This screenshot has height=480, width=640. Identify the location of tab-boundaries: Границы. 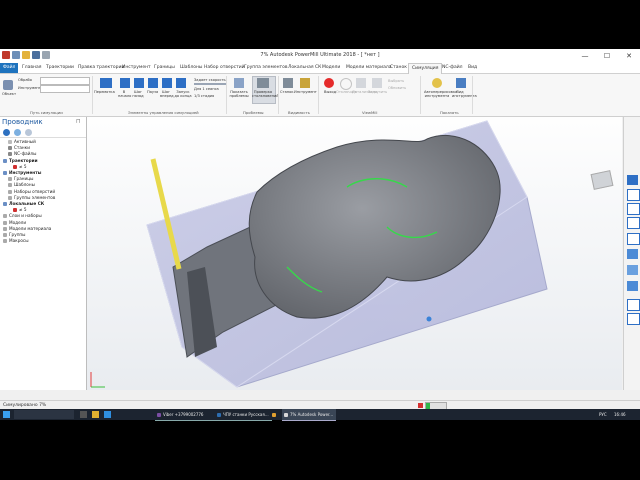
(164, 68).